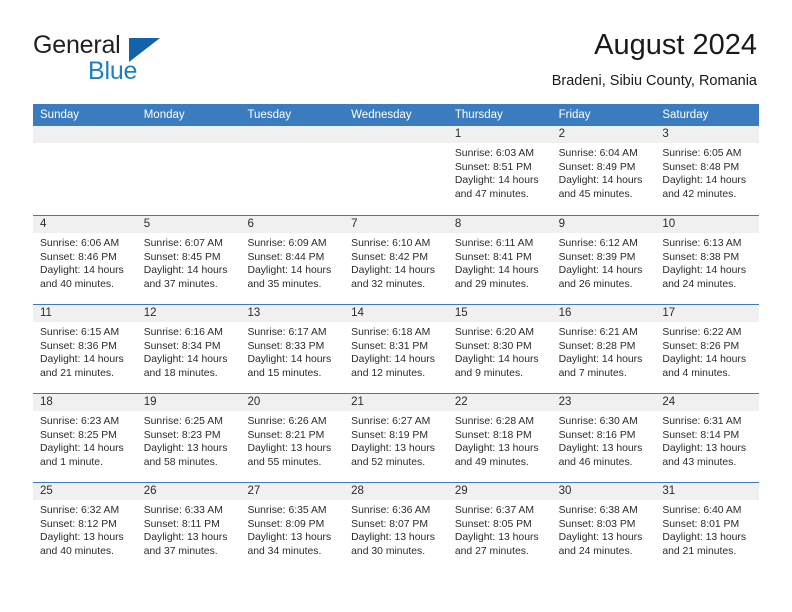 The height and width of the screenshot is (612, 792). I want to click on day-sunset-text: Sunset: 8:34 PM, so click(182, 346).